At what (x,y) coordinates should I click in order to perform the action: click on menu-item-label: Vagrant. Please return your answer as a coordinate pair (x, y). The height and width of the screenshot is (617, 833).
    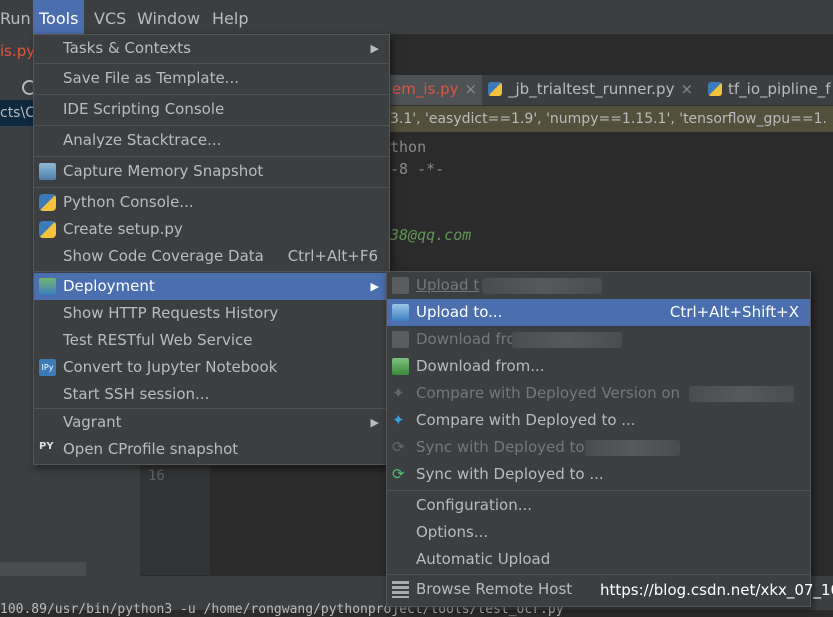
    Looking at the image, I should click on (92, 422).